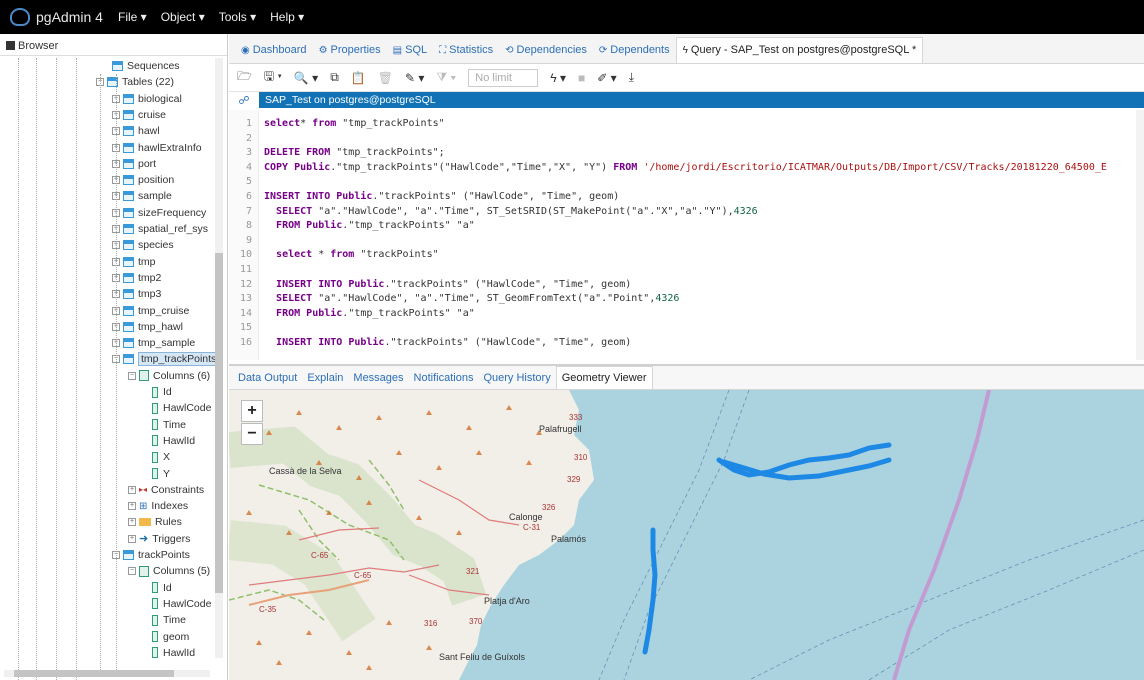 The image size is (1144, 680). Describe the element at coordinates (161, 474) in the screenshot. I see `tree-item: Y` at that location.